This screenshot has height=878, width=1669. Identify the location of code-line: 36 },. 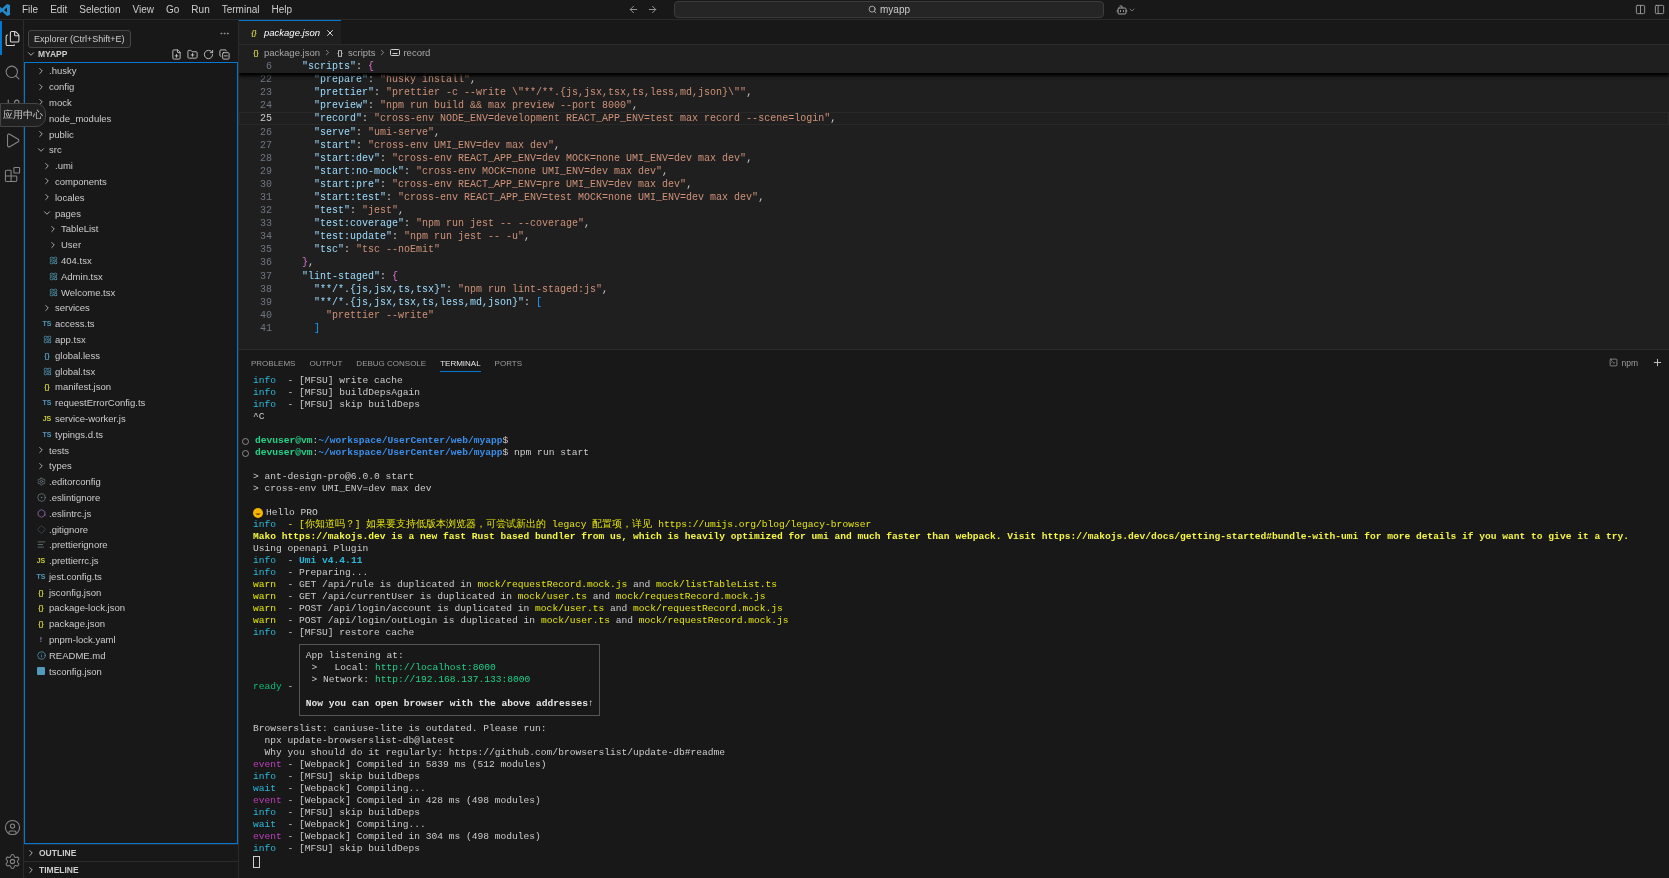
(287, 263).